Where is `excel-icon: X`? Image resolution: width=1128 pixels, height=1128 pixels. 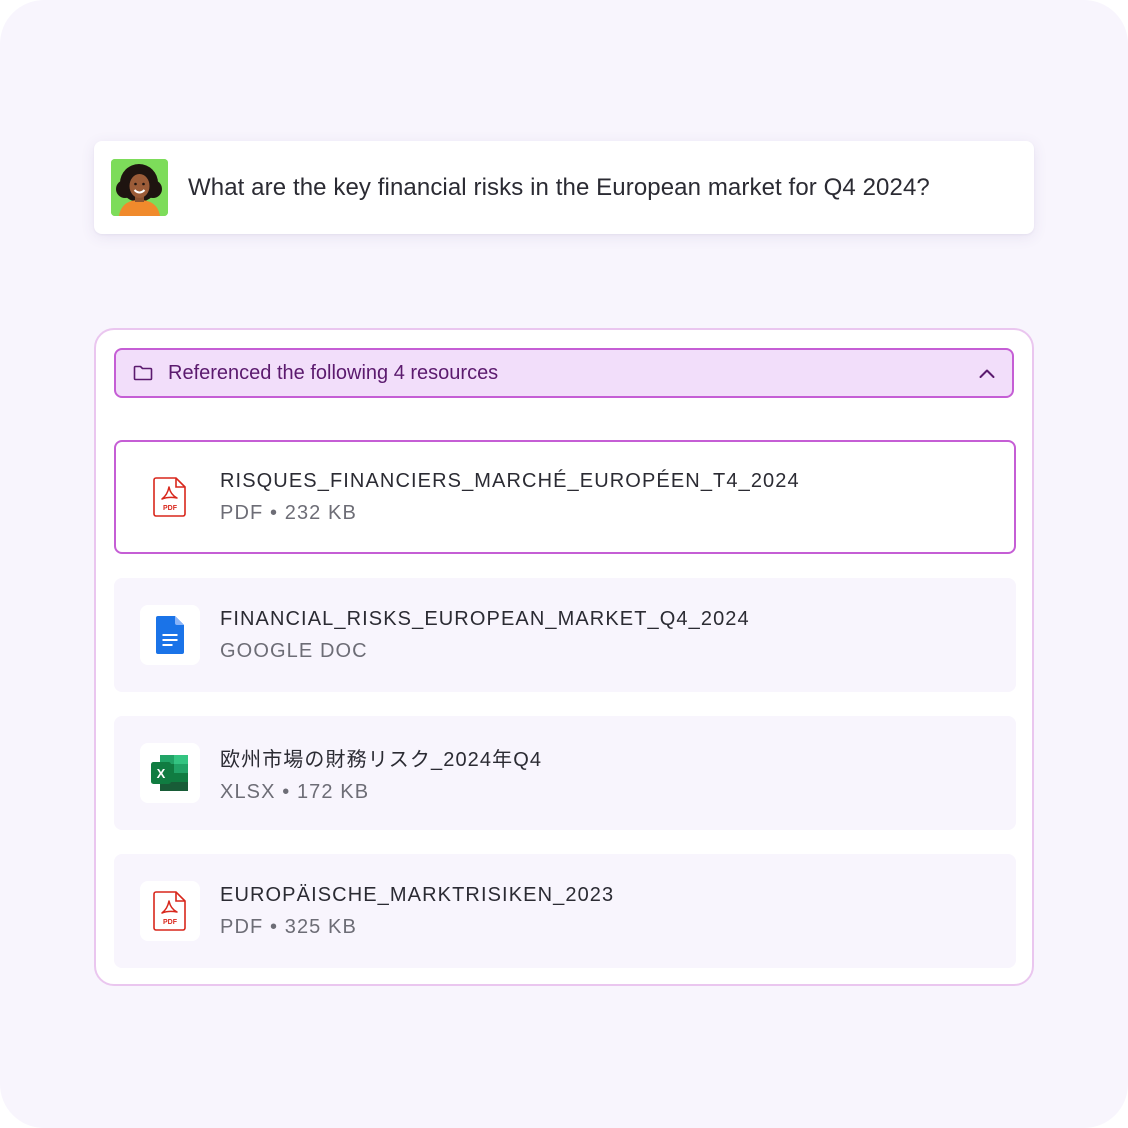
excel-icon: X is located at coordinates (169, 773).